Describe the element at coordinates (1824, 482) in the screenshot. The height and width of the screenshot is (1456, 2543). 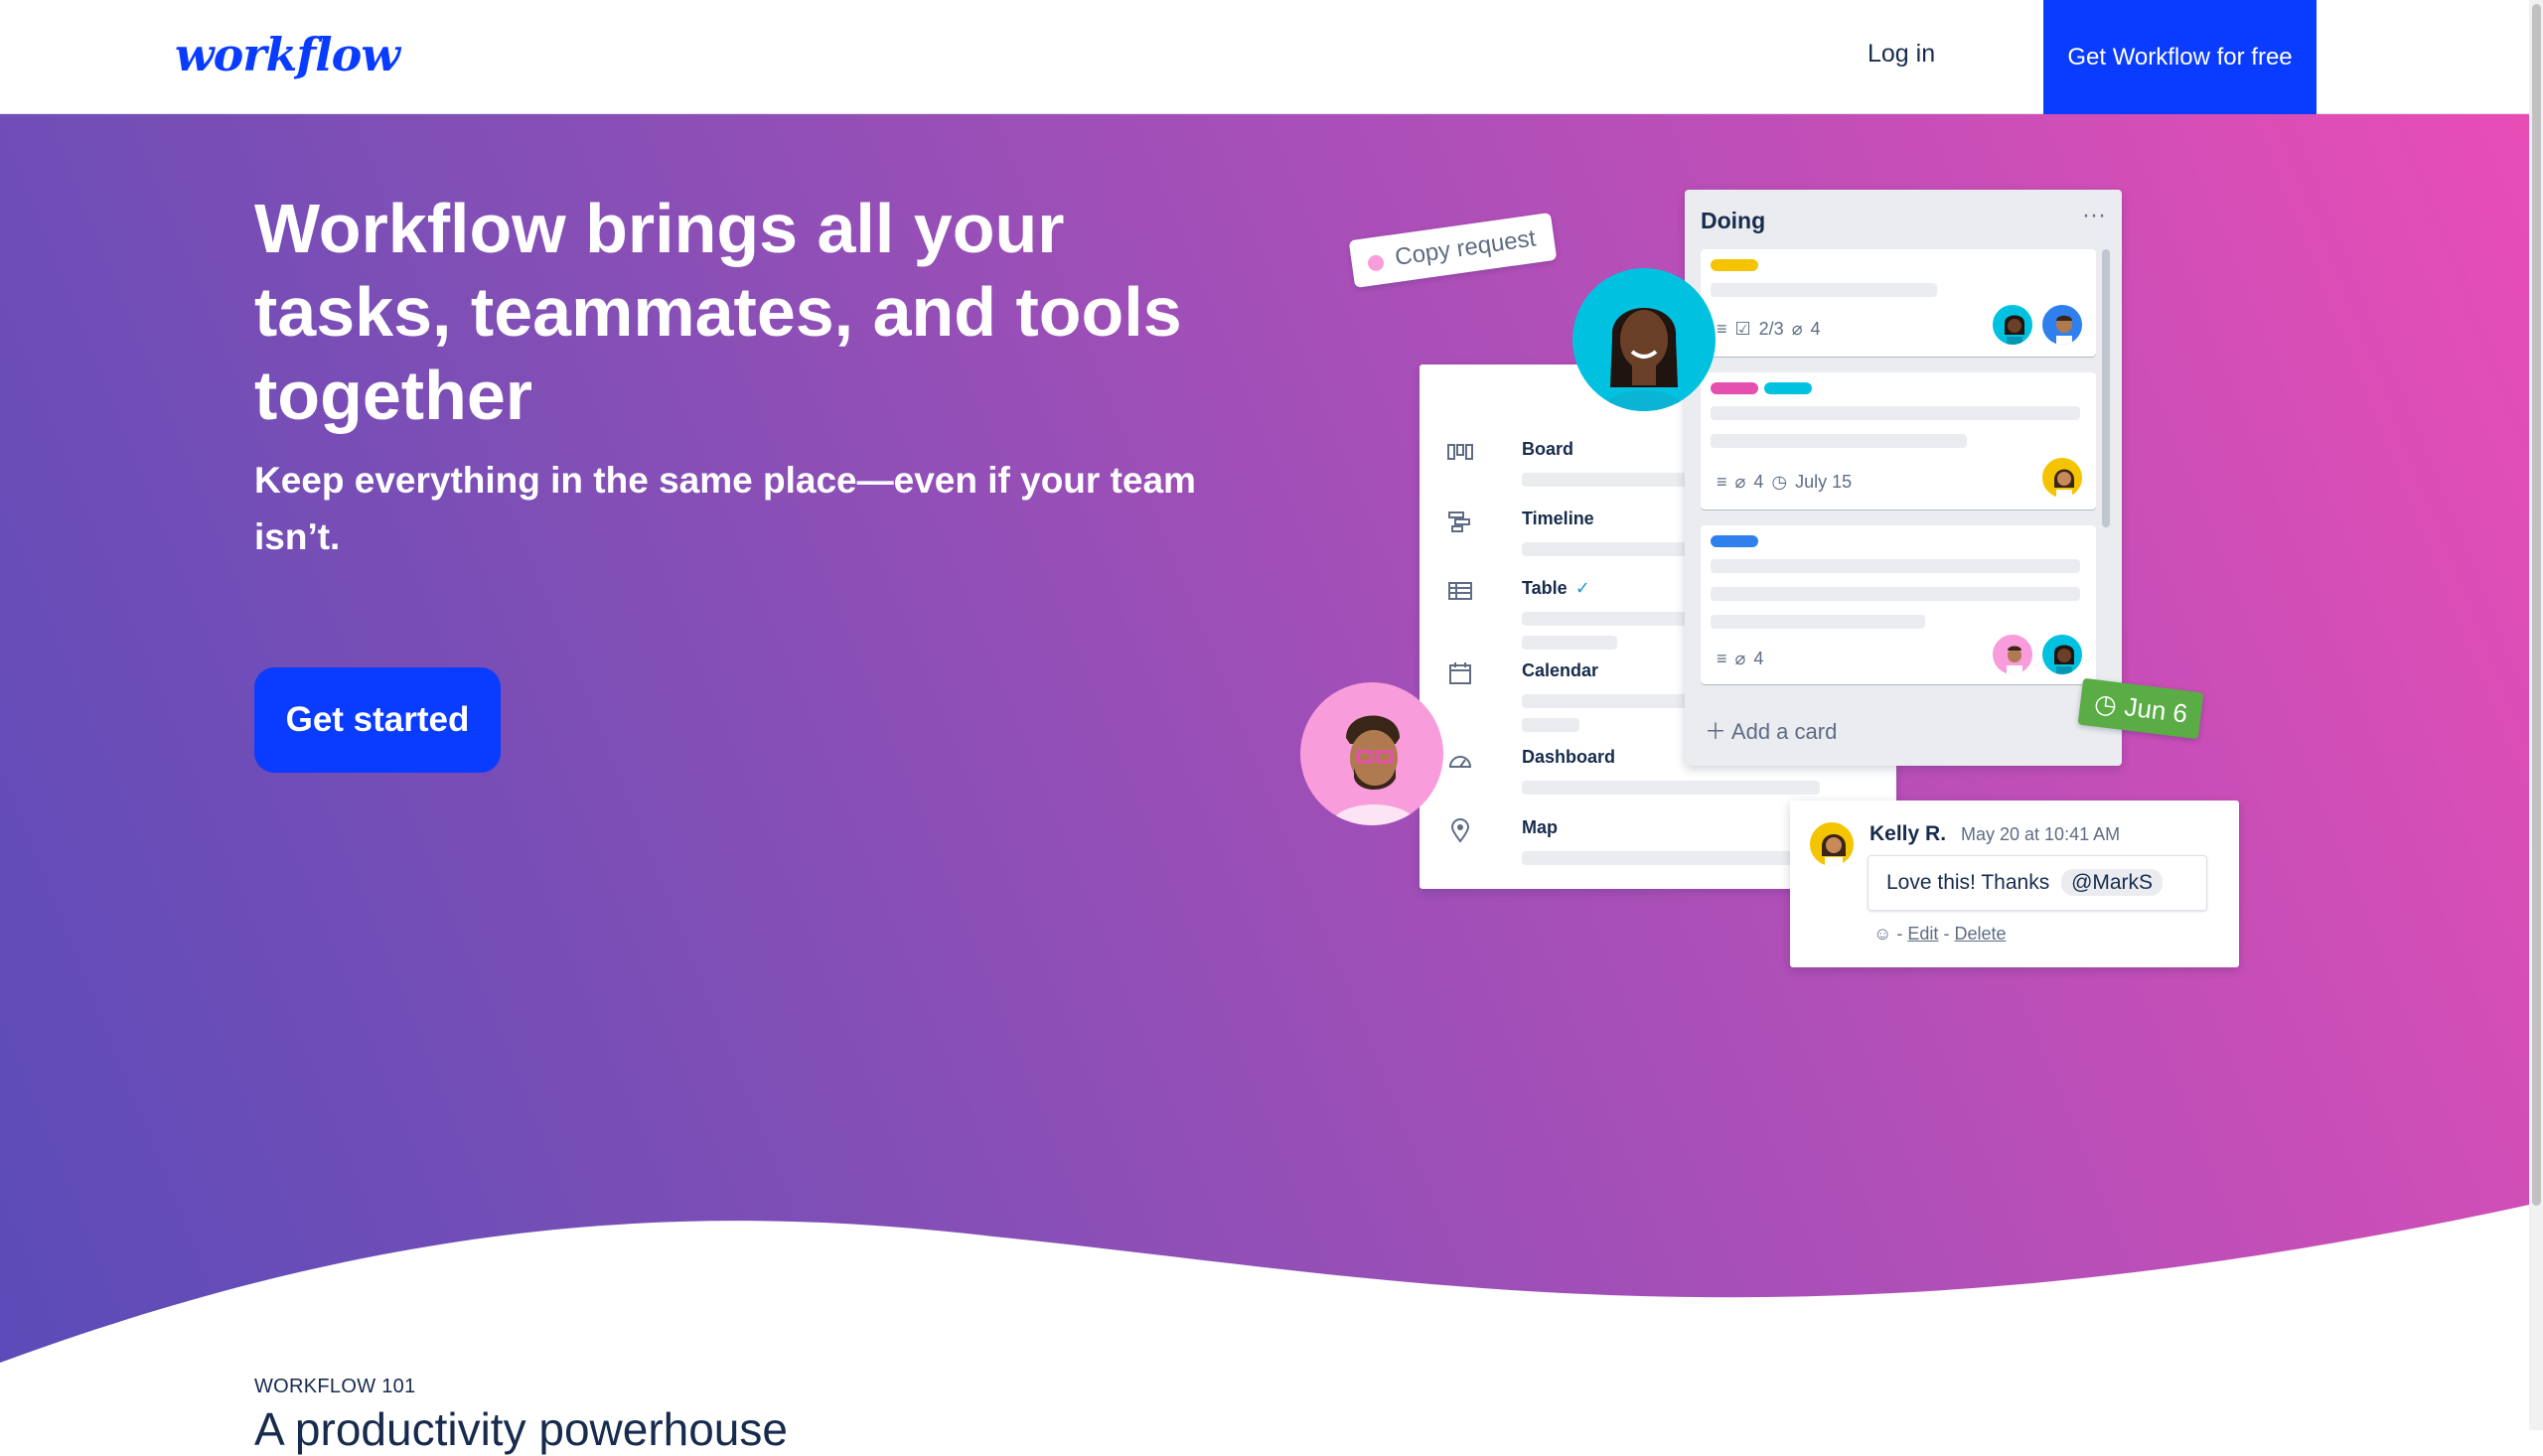
I see `due-date: July 15` at that location.